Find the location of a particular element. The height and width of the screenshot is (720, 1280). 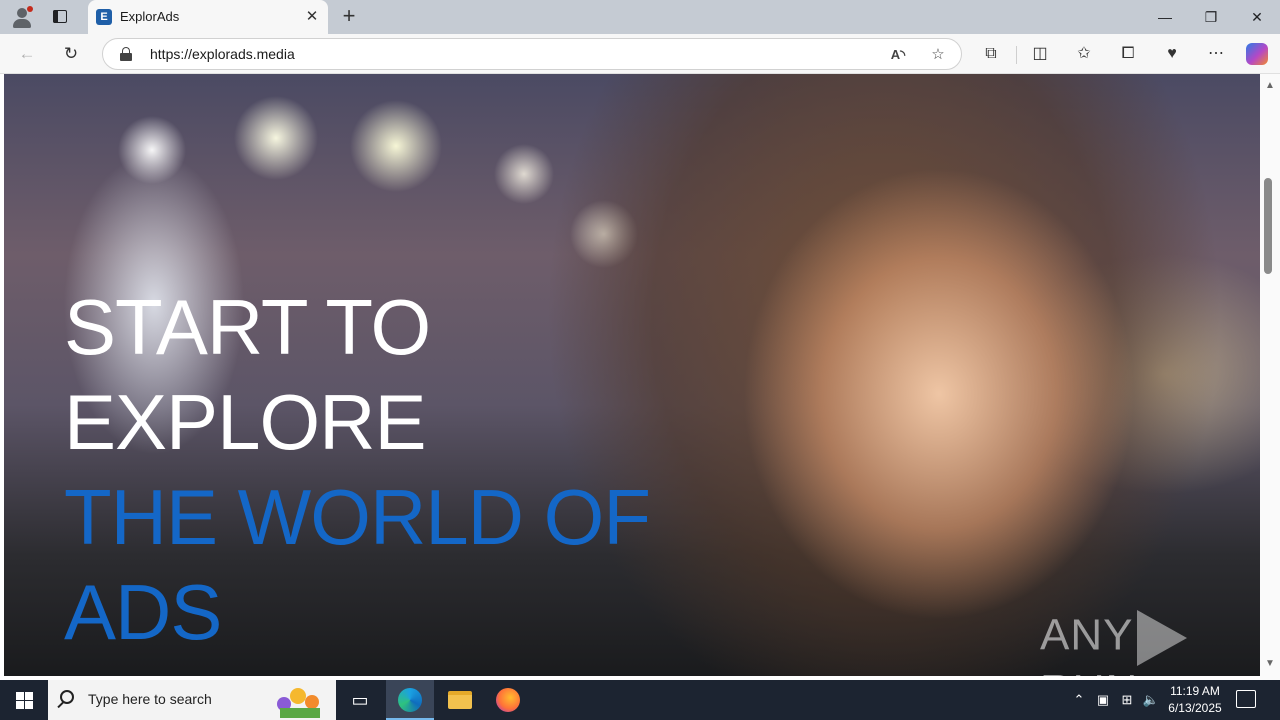

headline-line-2: EXPLORE is located at coordinates (245, 422).